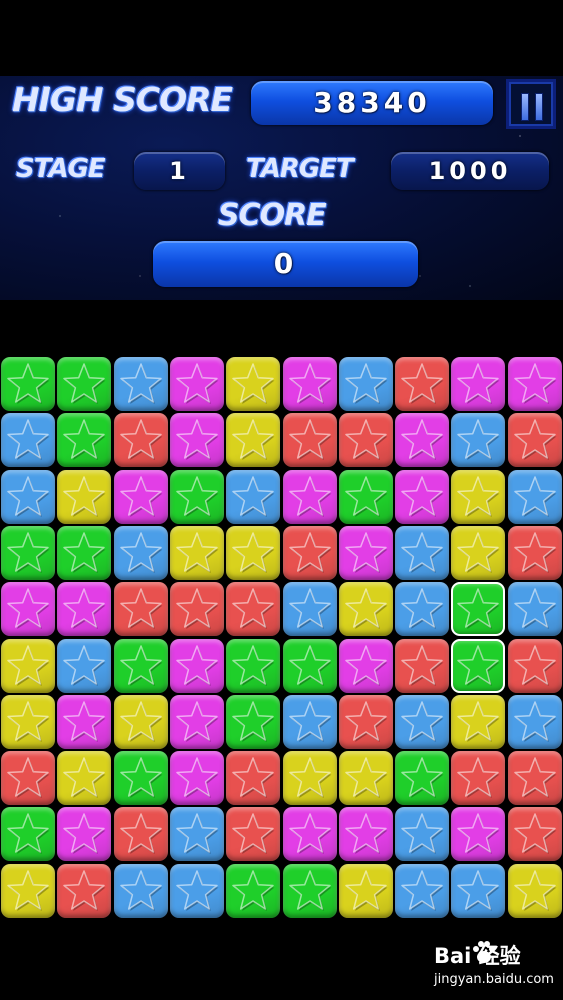  What do you see at coordinates (531, 104) in the screenshot?
I see `pause-button` at bounding box center [531, 104].